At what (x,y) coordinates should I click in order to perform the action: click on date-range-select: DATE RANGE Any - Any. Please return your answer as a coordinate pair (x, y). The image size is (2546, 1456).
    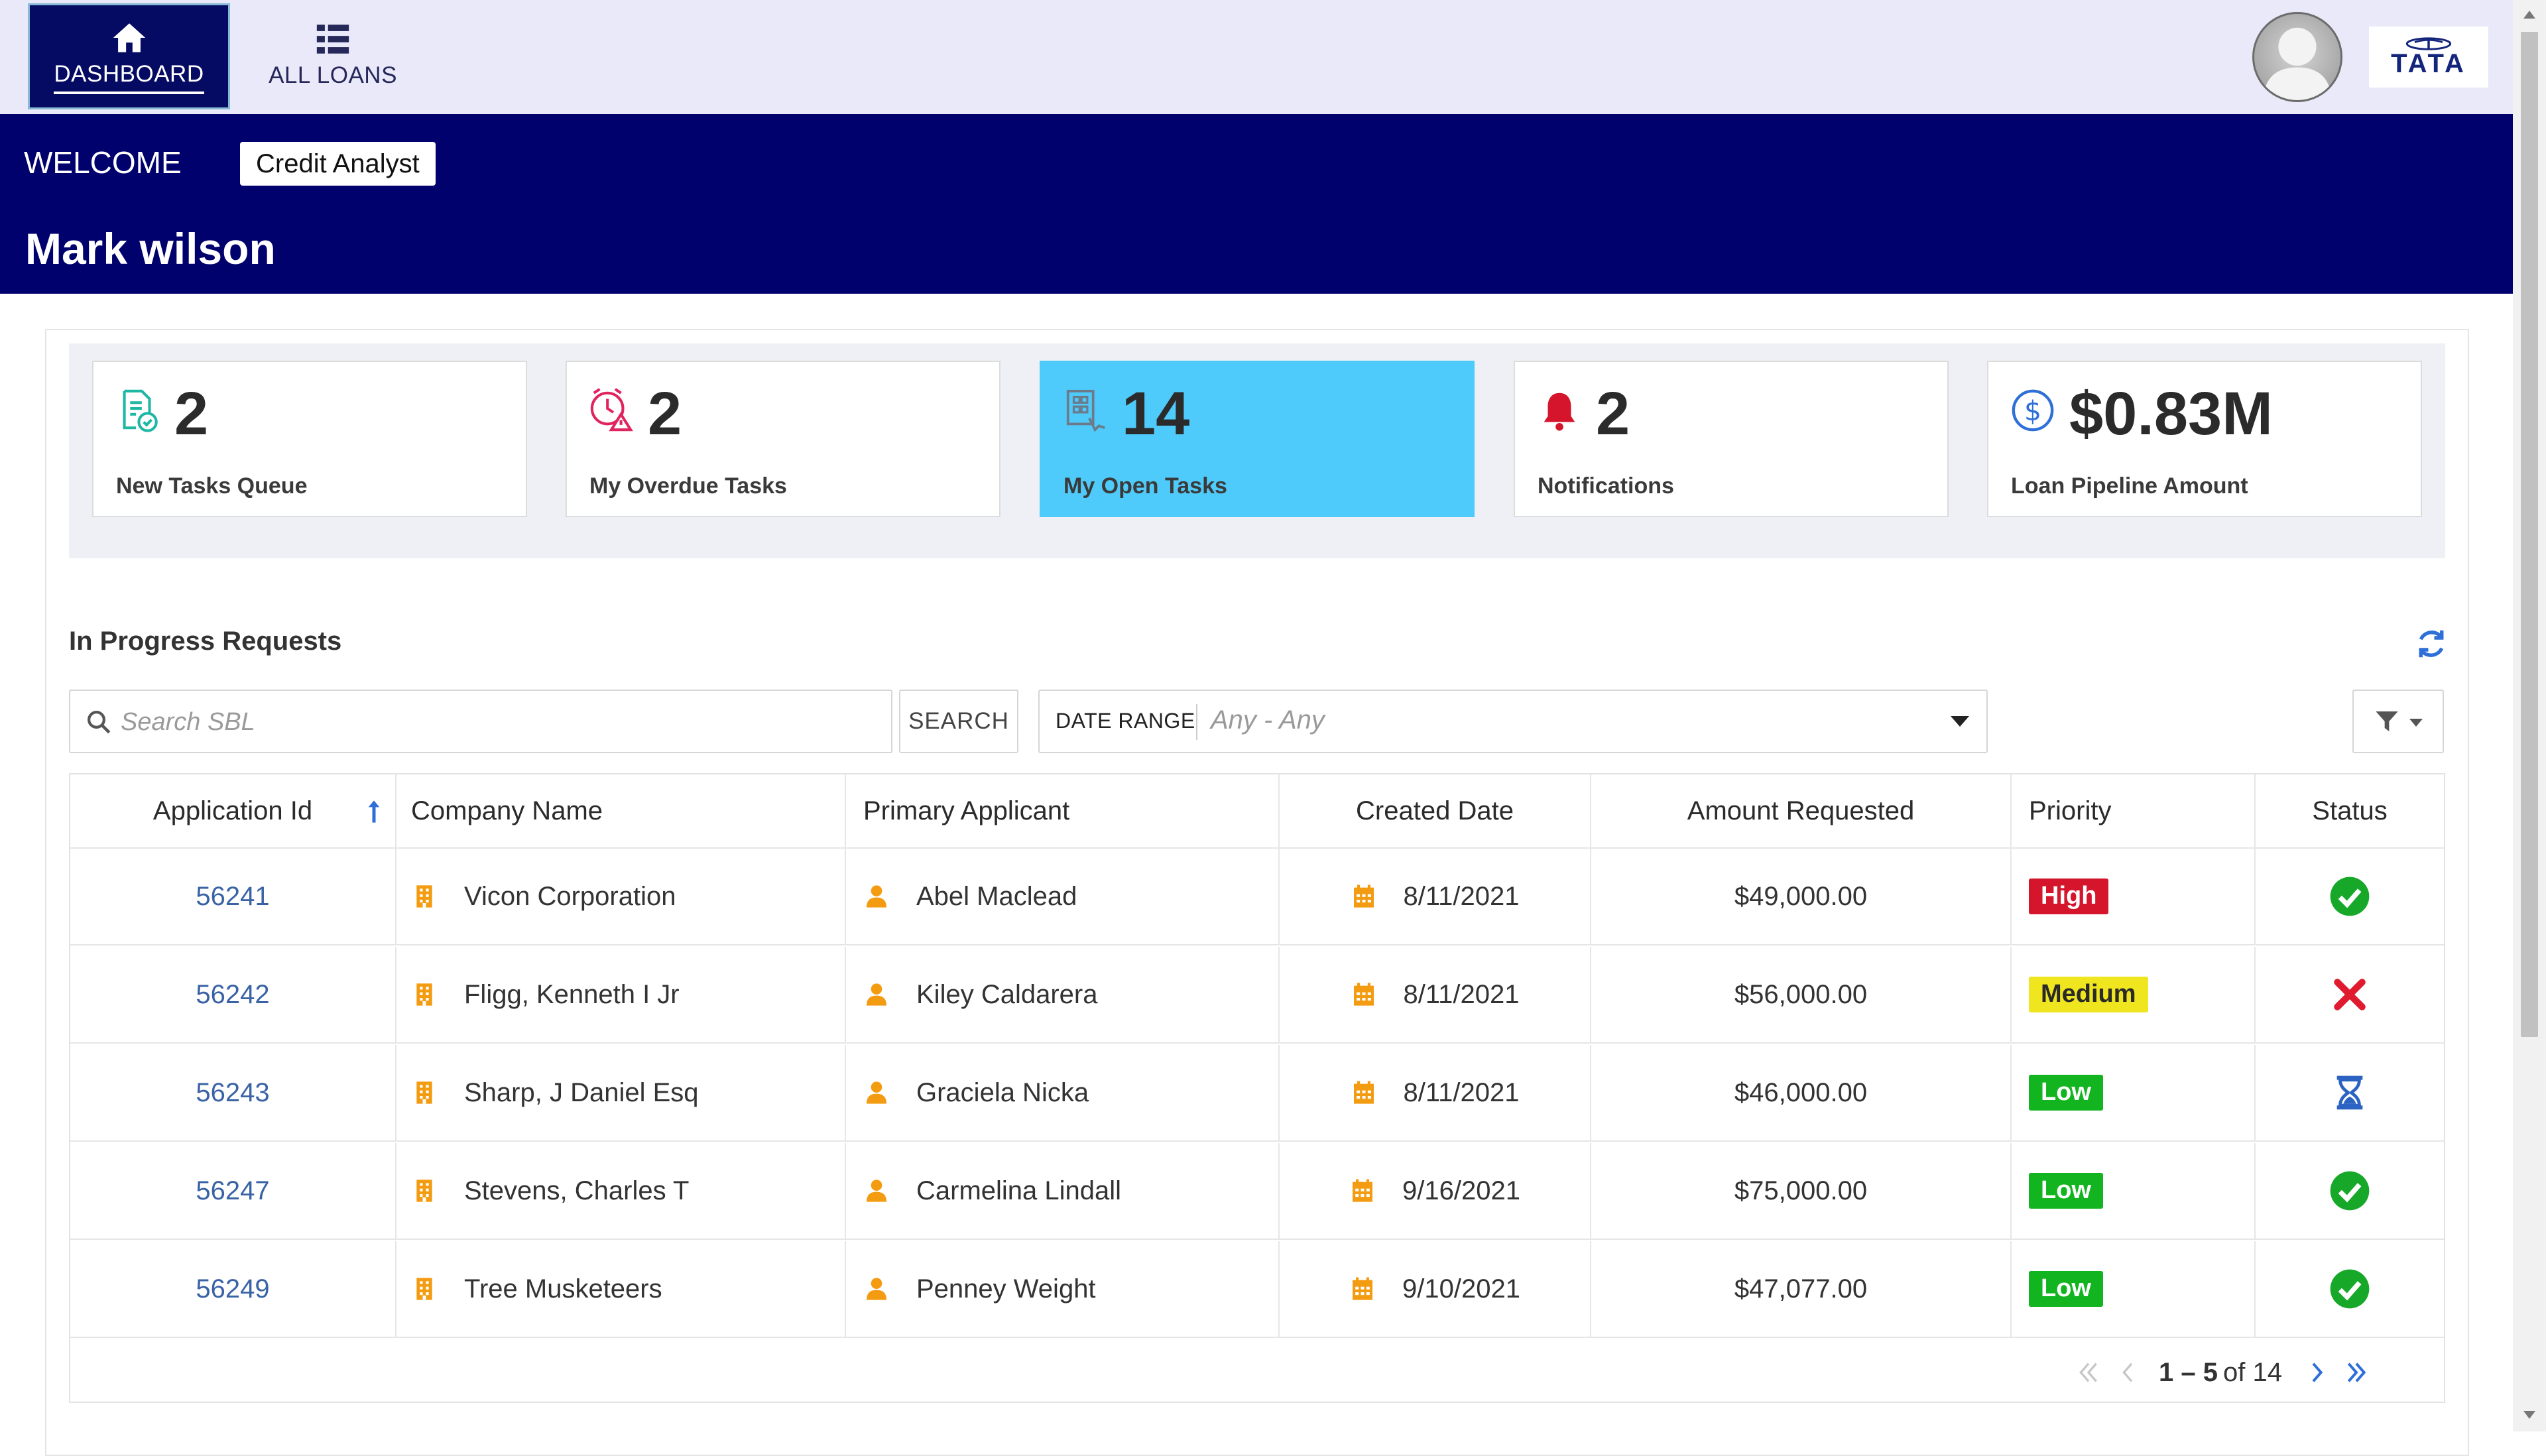
    Looking at the image, I should click on (1513, 721).